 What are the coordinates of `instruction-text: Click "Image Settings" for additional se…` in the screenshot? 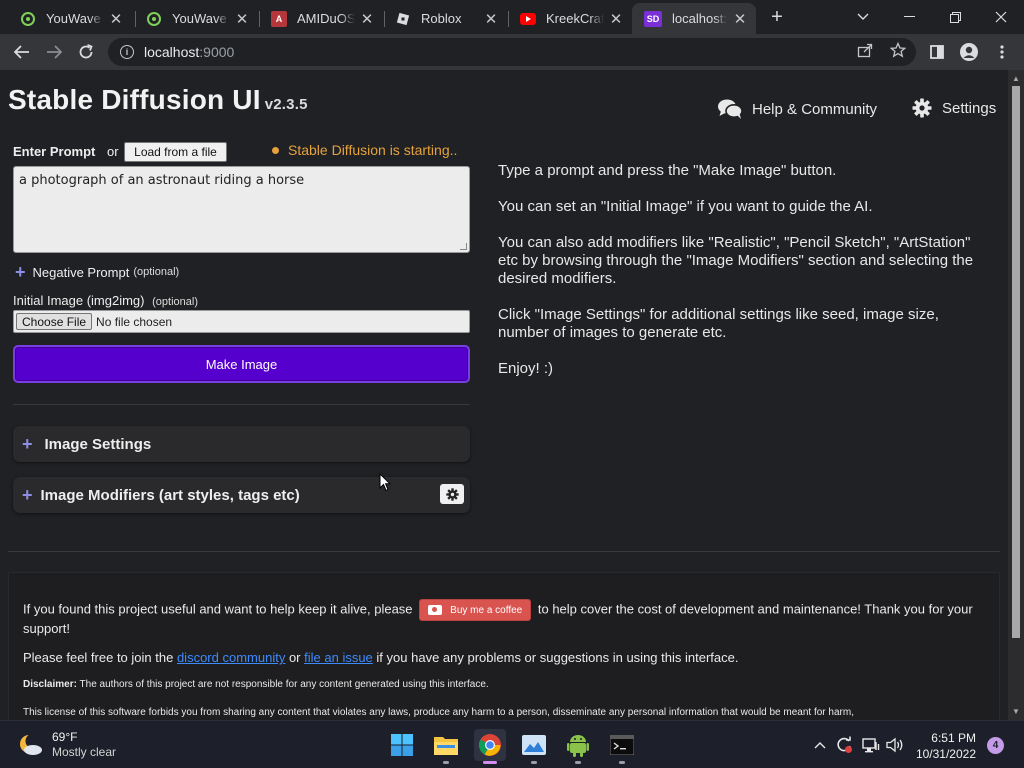 It's located at (718, 323).